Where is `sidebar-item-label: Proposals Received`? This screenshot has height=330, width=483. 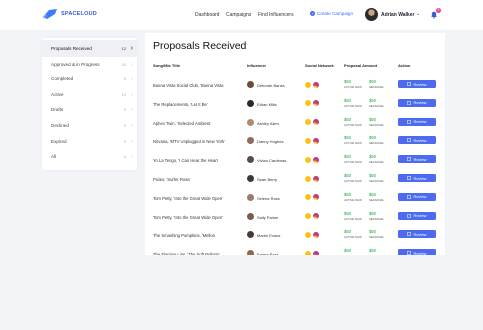 sidebar-item-label: Proposals Received is located at coordinates (71, 48).